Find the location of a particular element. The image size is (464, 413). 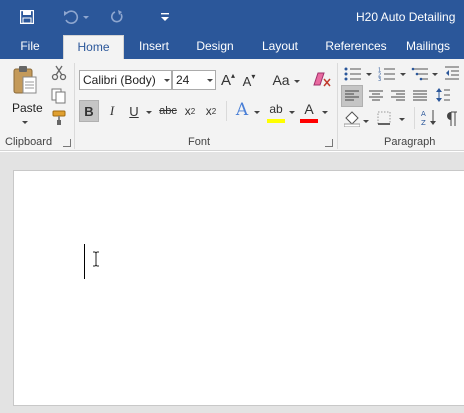

shrink-font-button: A ▾ is located at coordinates (249, 81).